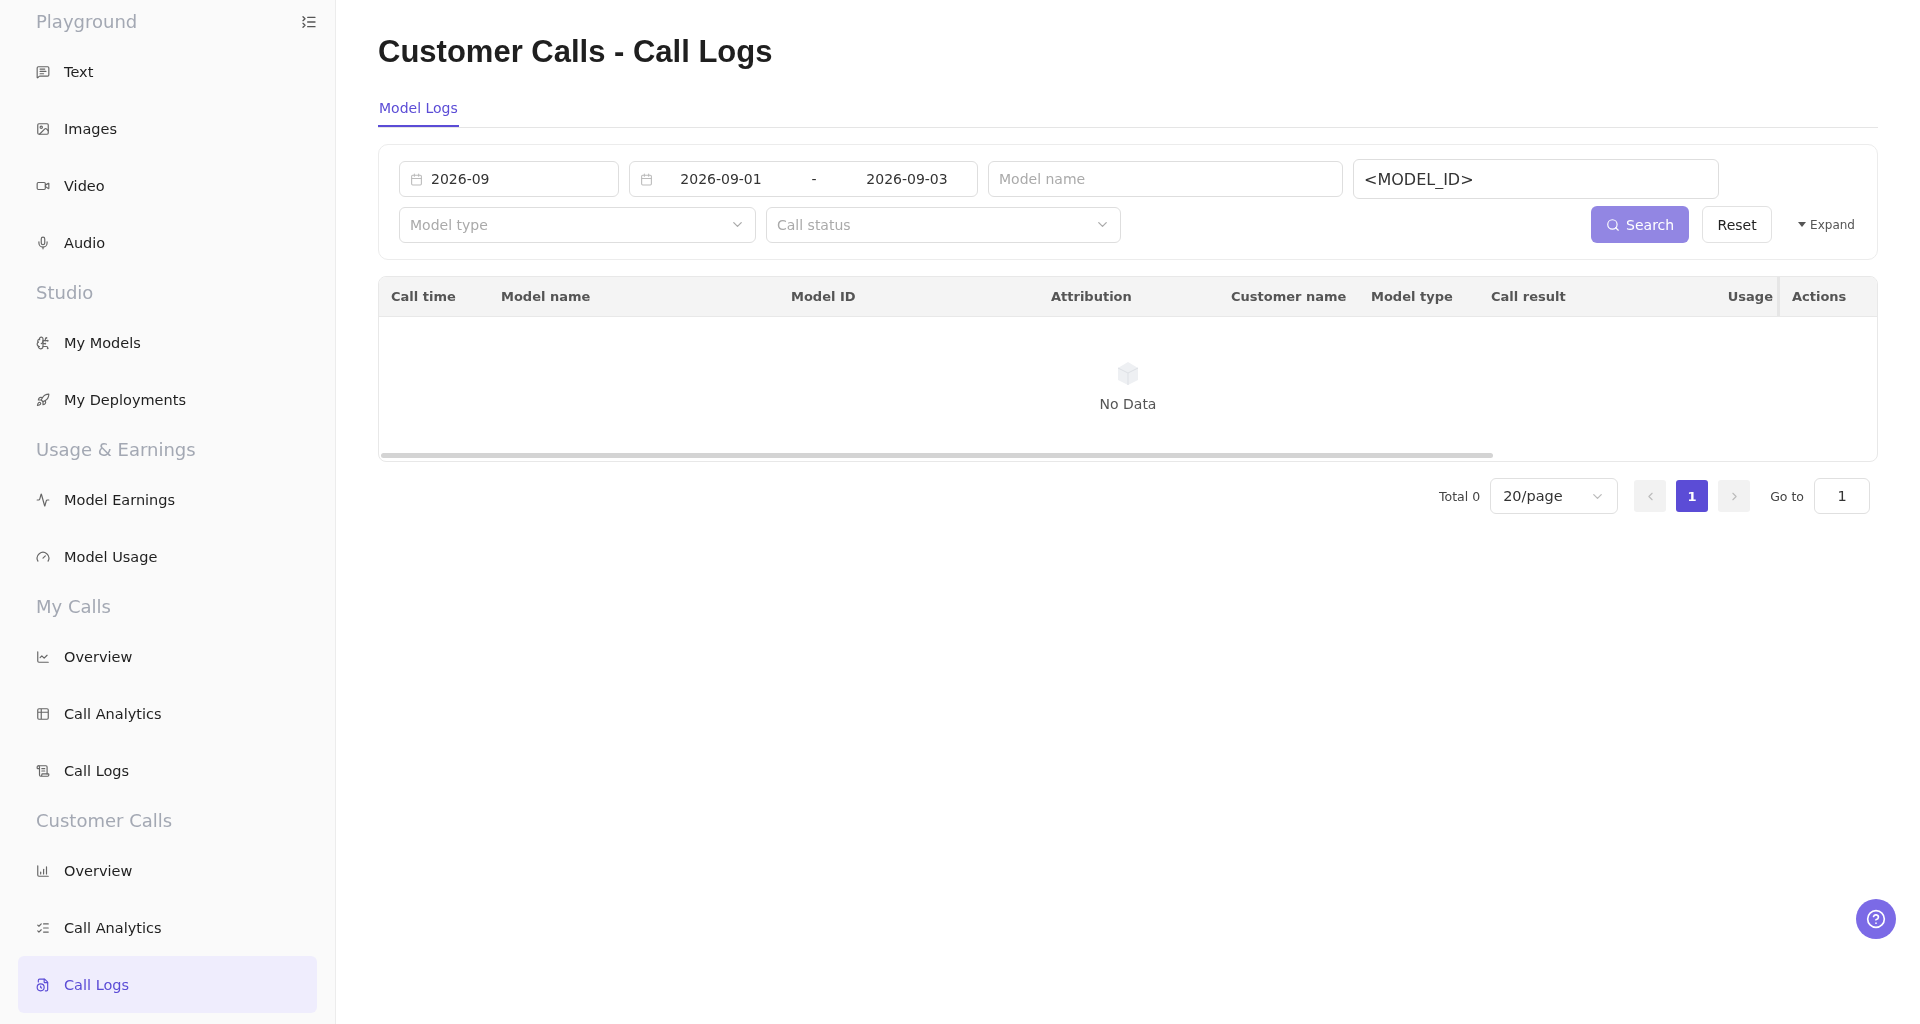 The width and height of the screenshot is (1920, 1024). Describe the element at coordinates (423, 296) in the screenshot. I see `column-header: Call time` at that location.